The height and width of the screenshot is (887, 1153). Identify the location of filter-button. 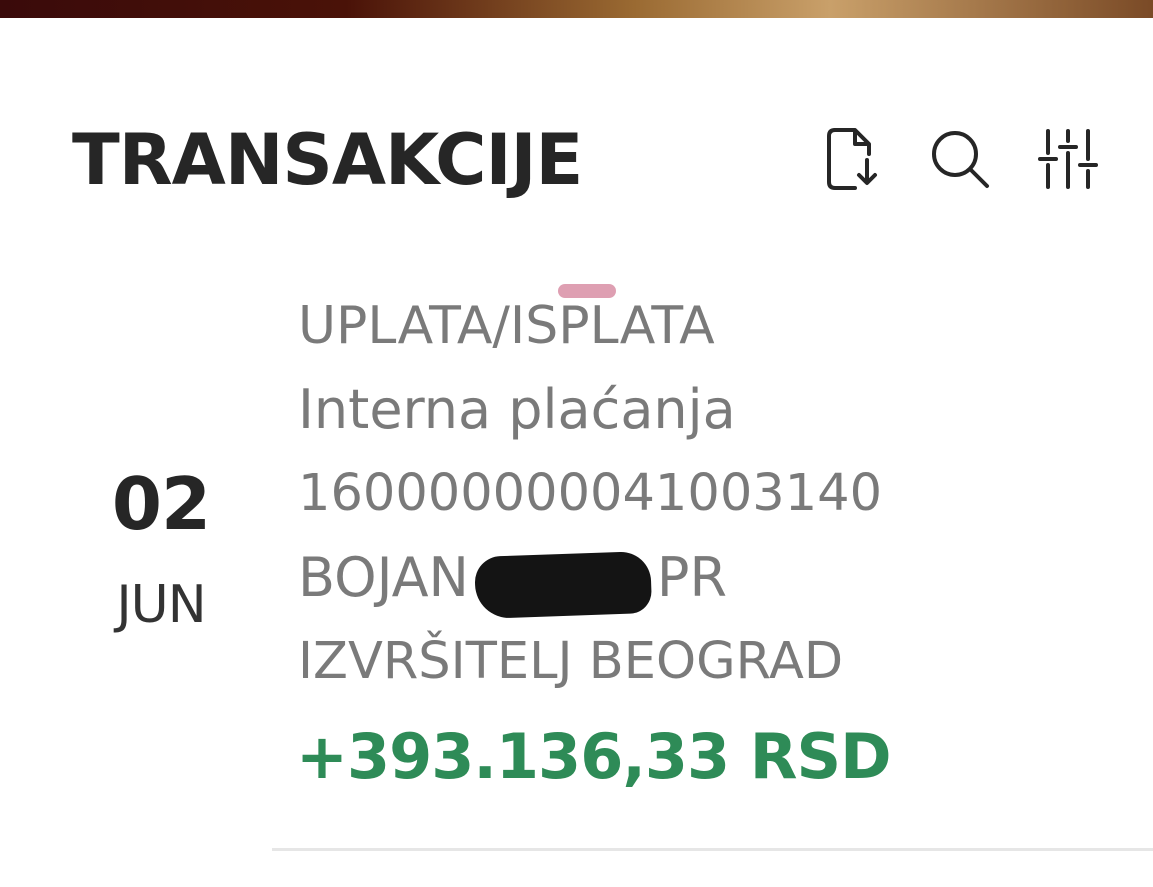
(1068, 159).